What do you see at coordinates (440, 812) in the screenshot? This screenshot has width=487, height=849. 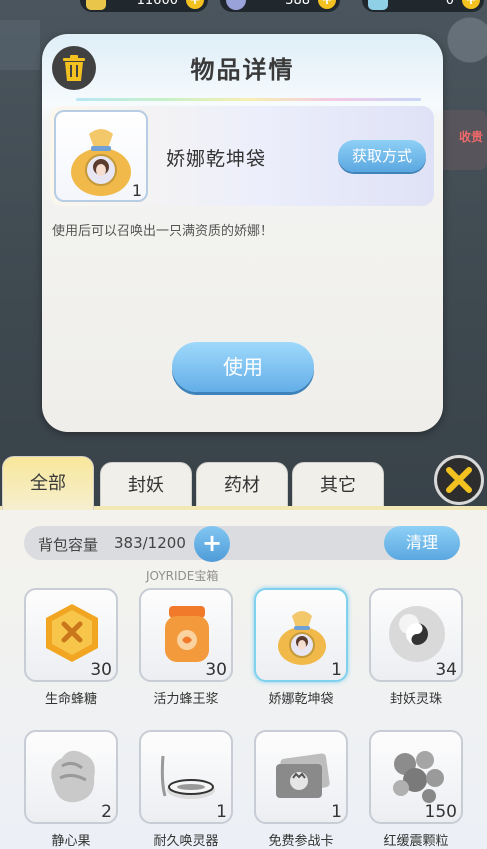 I see `item-quantity: 150` at bounding box center [440, 812].